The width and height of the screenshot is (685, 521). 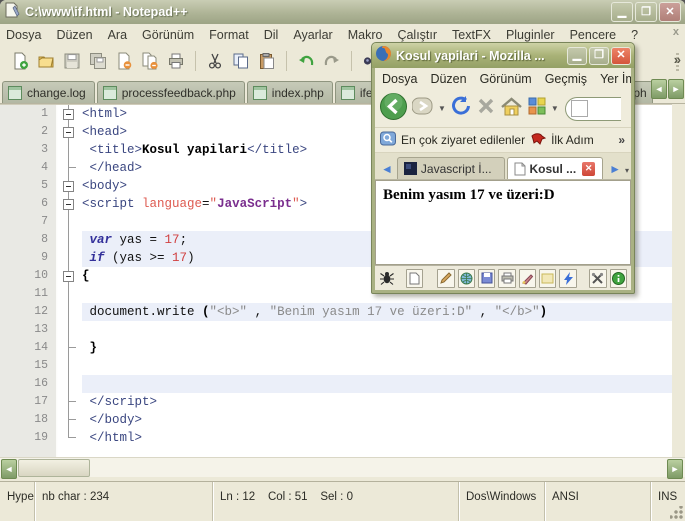 I want to click on firefox-minimize-button: ▁, so click(x=577, y=55).